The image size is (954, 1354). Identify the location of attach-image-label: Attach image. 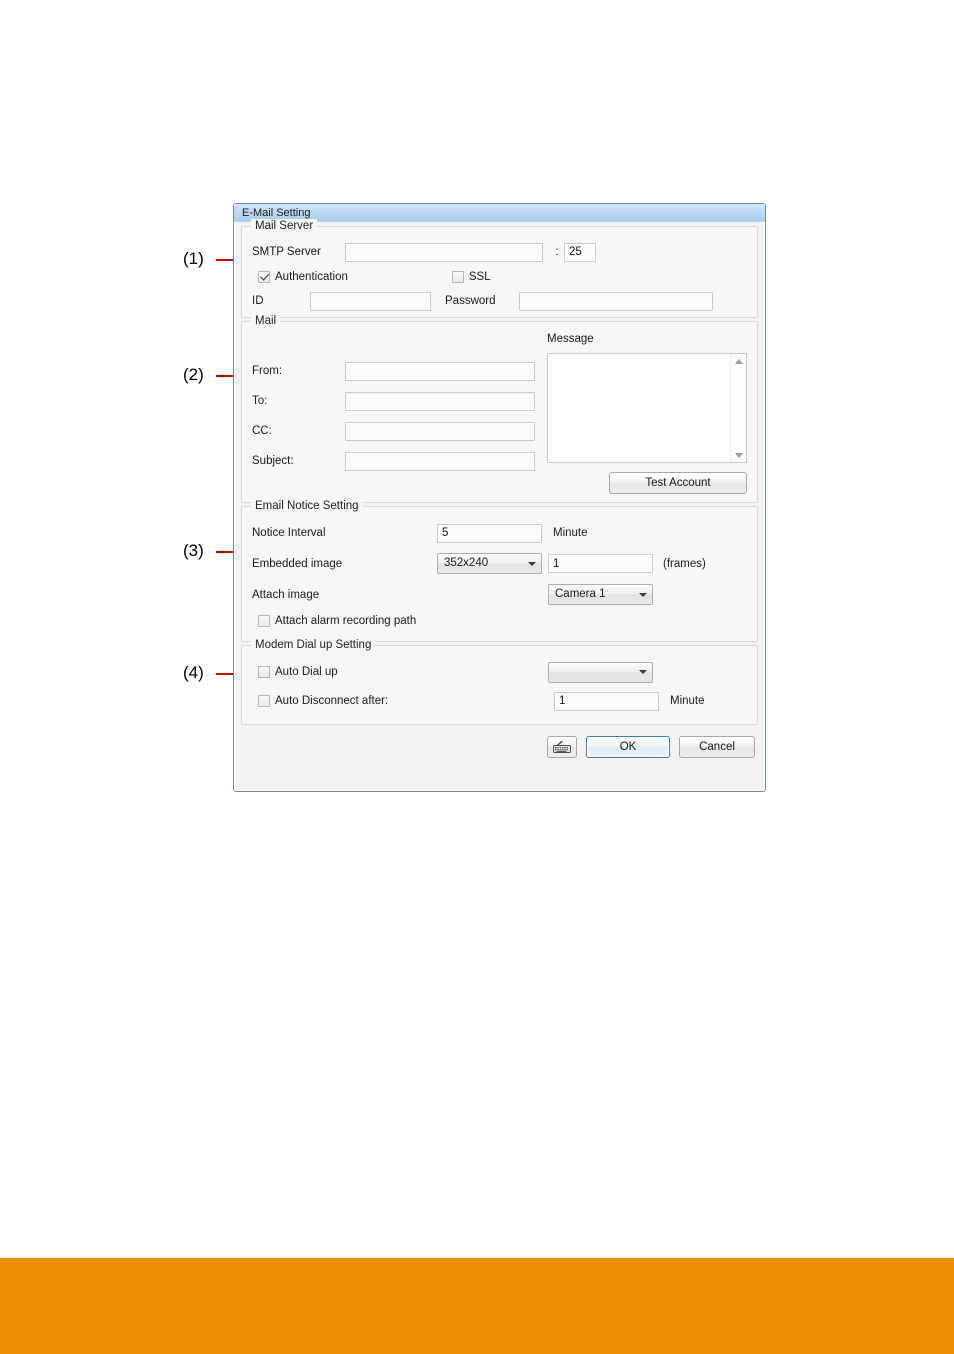
(286, 594).